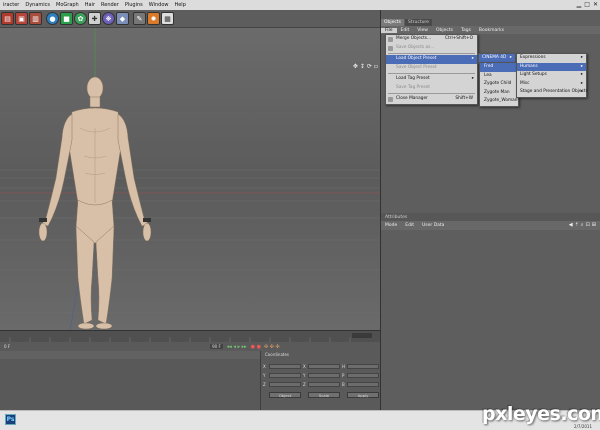 This screenshot has width=600, height=430. I want to click on menu-item-zygote-woman: Zygote_Woman, so click(499, 101).